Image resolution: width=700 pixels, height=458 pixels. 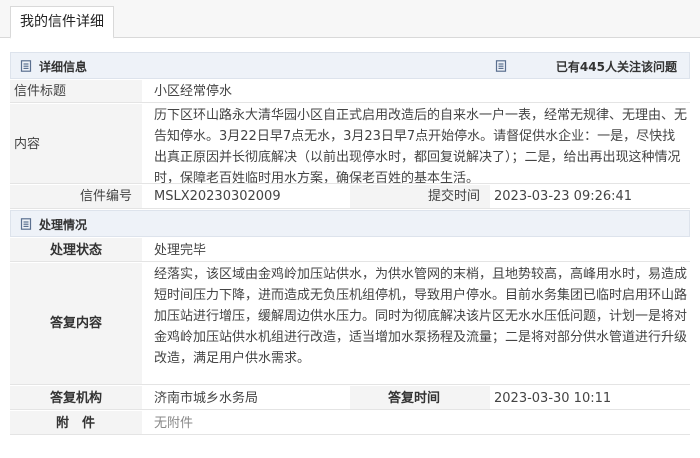 I want to click on letter-title-row: 信件标题 小区经常停水, so click(x=350, y=91).